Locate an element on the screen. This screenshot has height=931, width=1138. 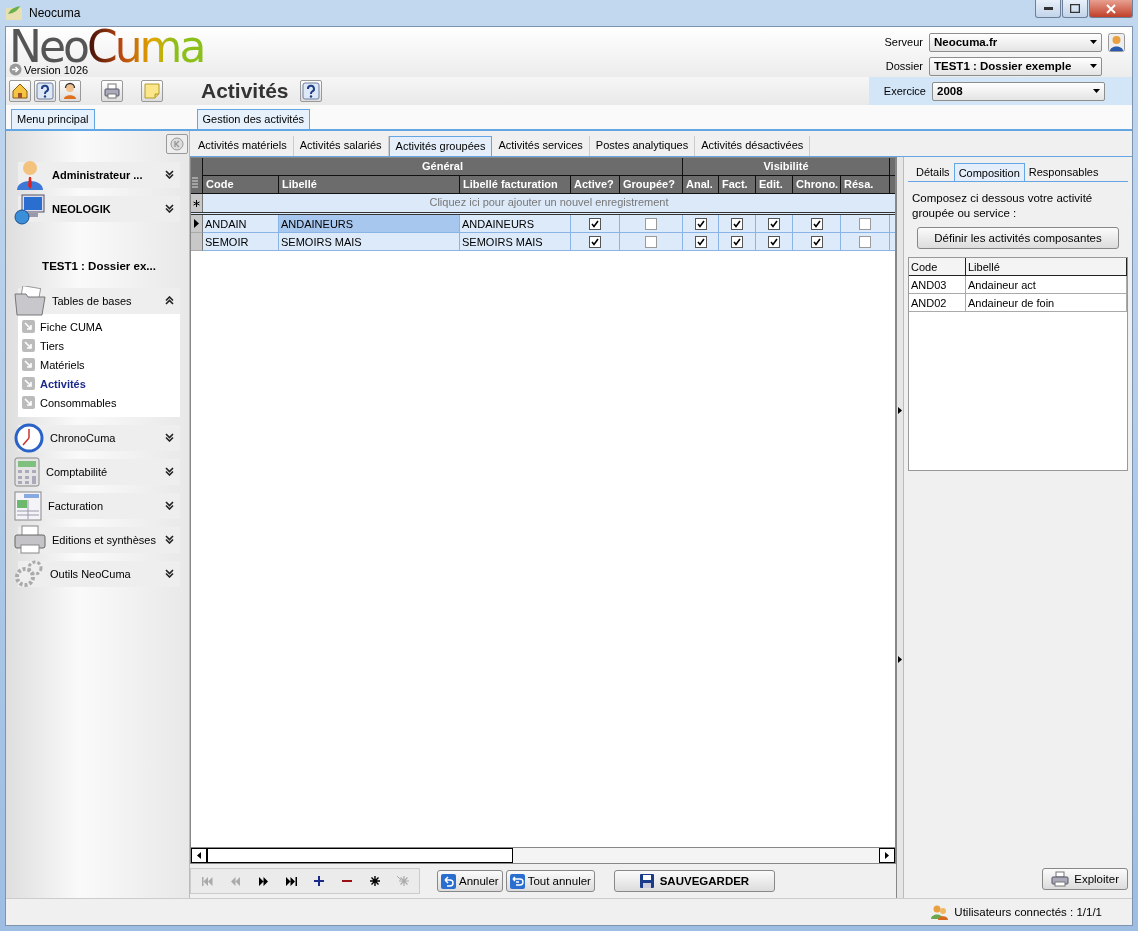
menu-item: Matériels is located at coordinates (62, 364).